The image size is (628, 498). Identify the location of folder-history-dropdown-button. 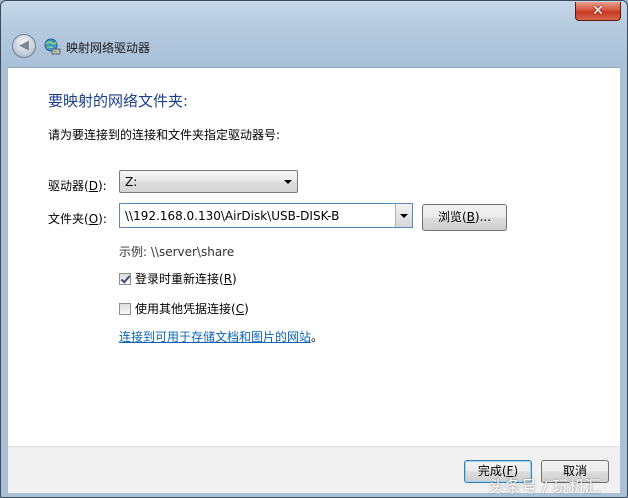
(403, 215).